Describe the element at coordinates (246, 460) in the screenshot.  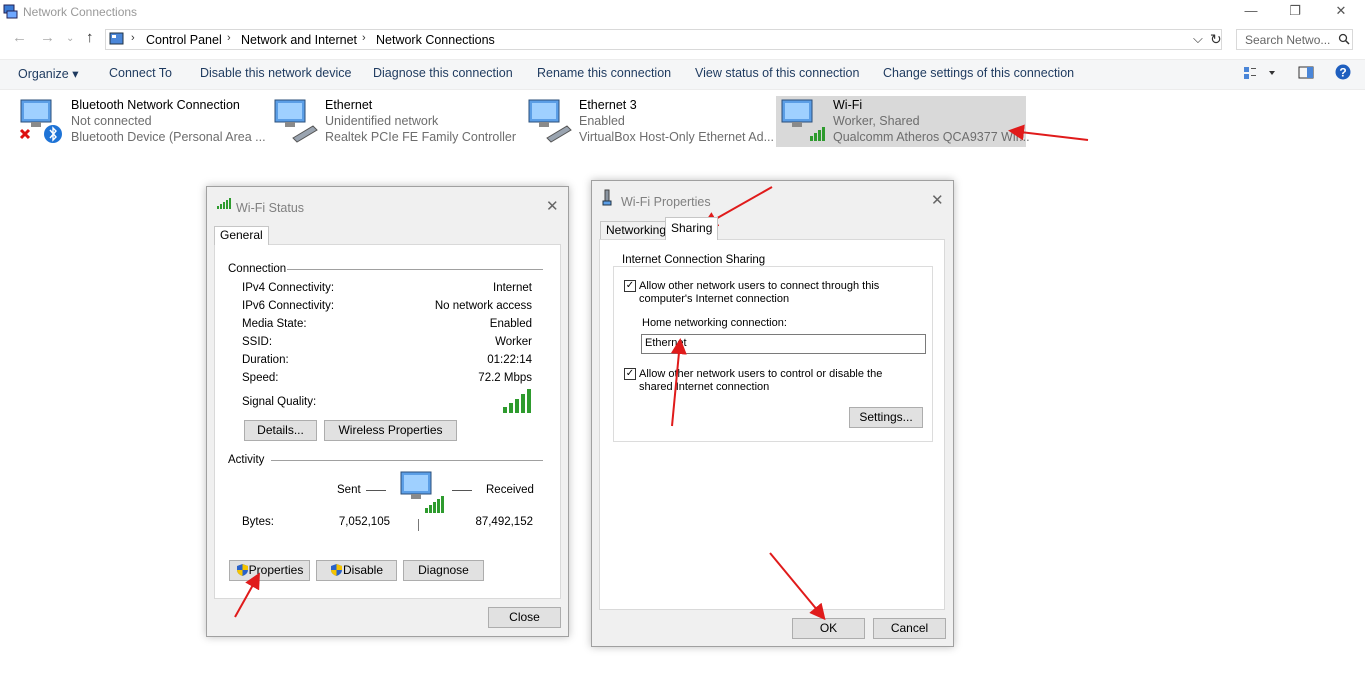
I see `activity-header: Activity` at that location.